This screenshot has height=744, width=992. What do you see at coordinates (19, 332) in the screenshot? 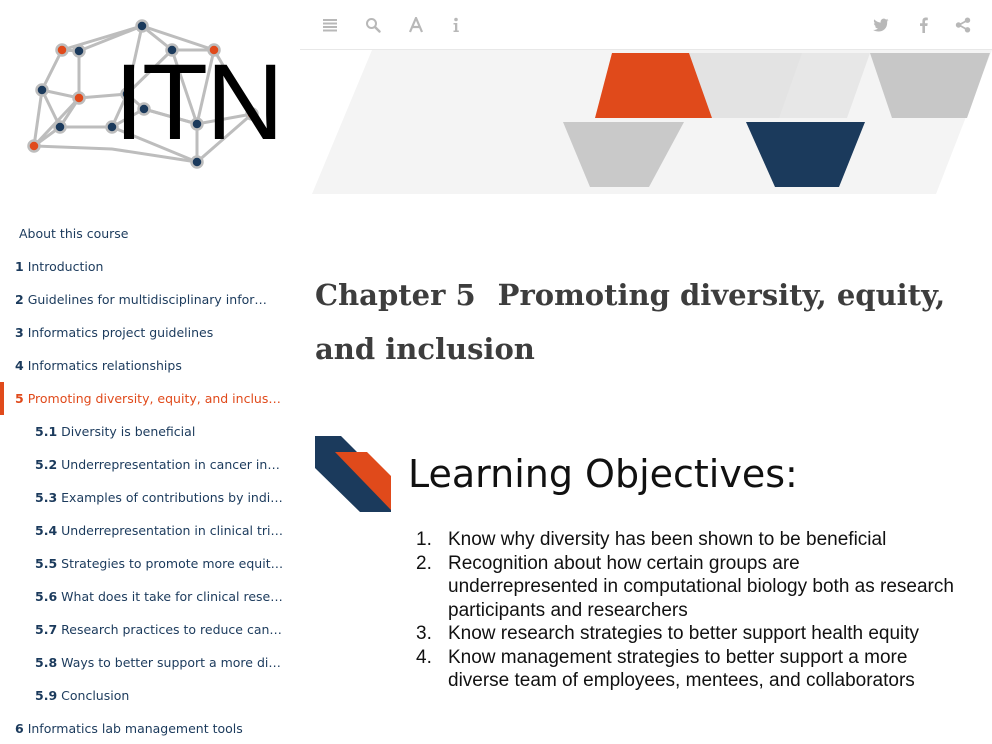
I see `toc-number: 3` at bounding box center [19, 332].